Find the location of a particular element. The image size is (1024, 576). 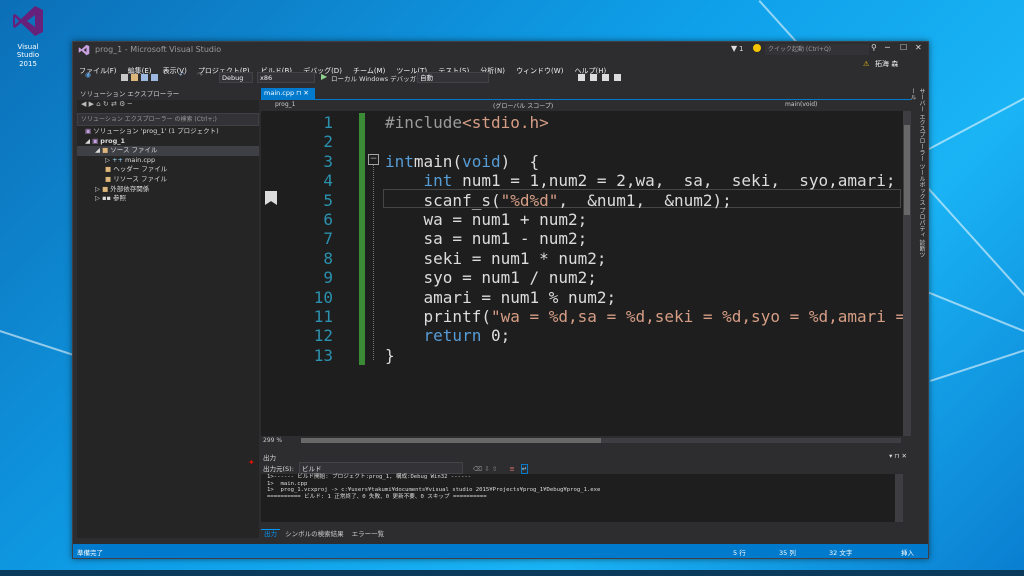

line-number: 12 is located at coordinates (323, 336).